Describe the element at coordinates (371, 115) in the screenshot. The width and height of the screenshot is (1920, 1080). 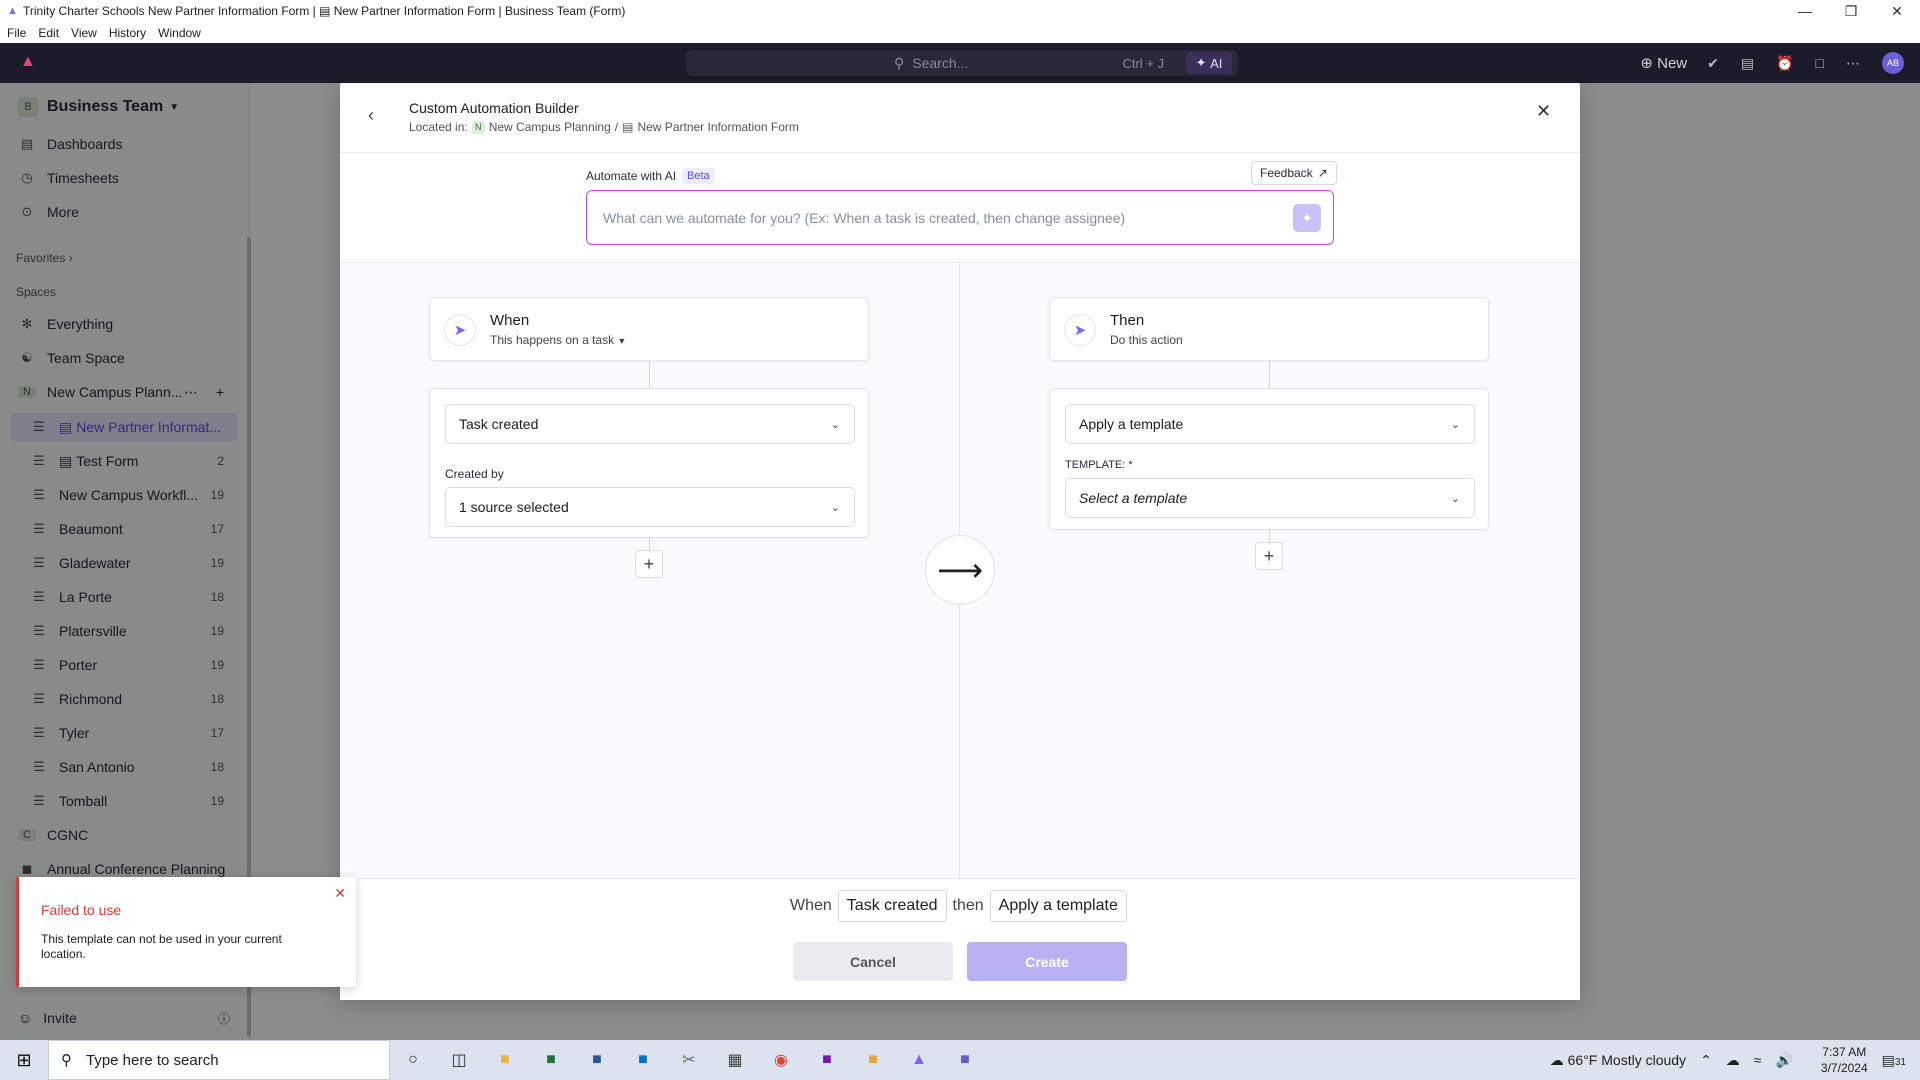
I see `back-icon: ‹` at that location.